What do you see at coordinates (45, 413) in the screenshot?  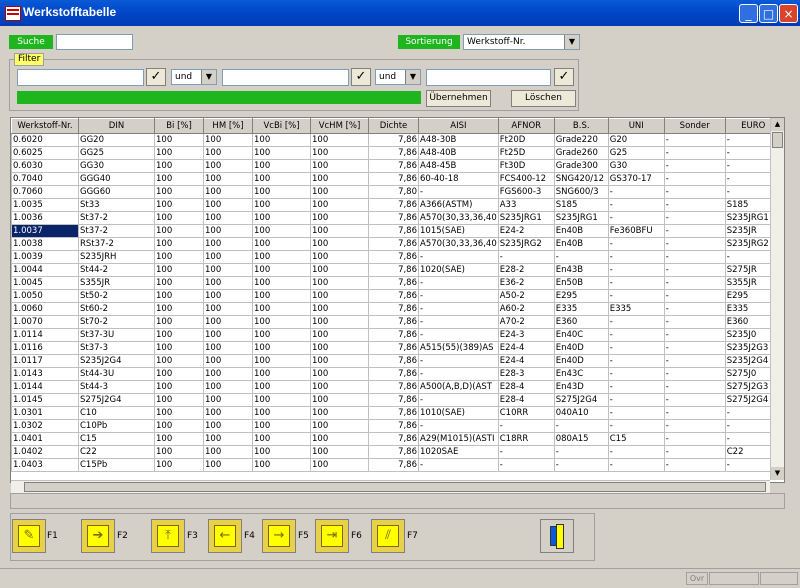 I see `table-cell: 1.0301` at bounding box center [45, 413].